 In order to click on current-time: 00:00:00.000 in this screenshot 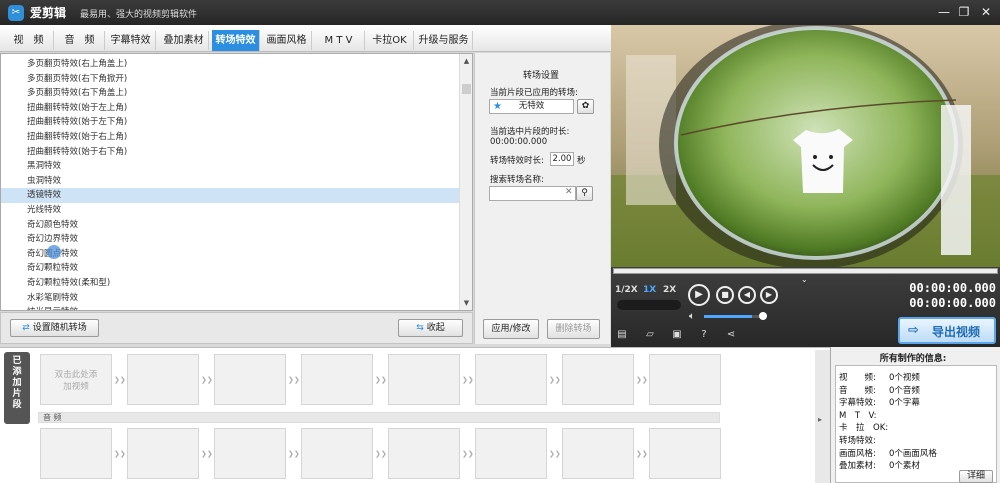, I will do `click(952, 288)`.